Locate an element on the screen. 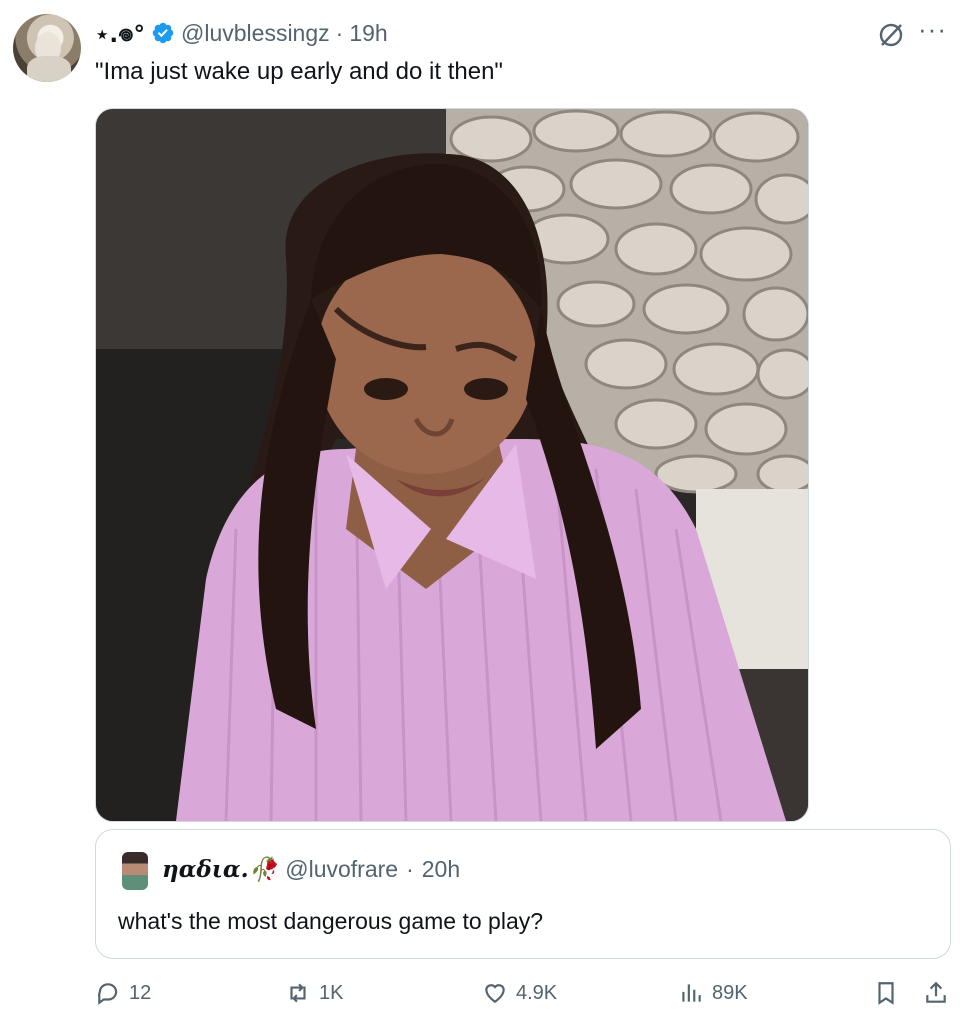 This screenshot has width=976, height=1032. bookmark-button is located at coordinates (886, 993).